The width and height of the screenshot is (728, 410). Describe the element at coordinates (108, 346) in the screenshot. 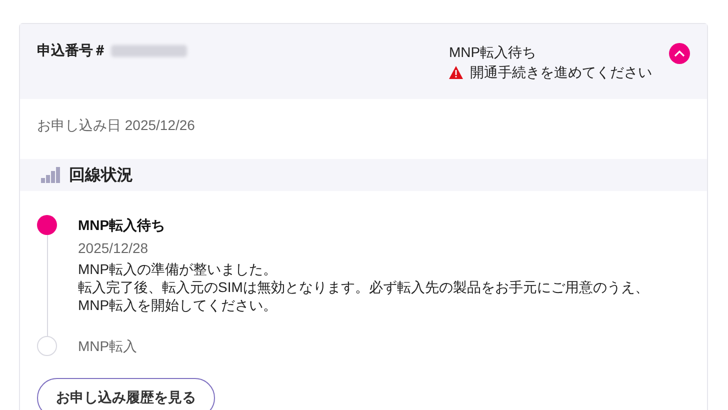

I see `step-title: MNP転入` at that location.